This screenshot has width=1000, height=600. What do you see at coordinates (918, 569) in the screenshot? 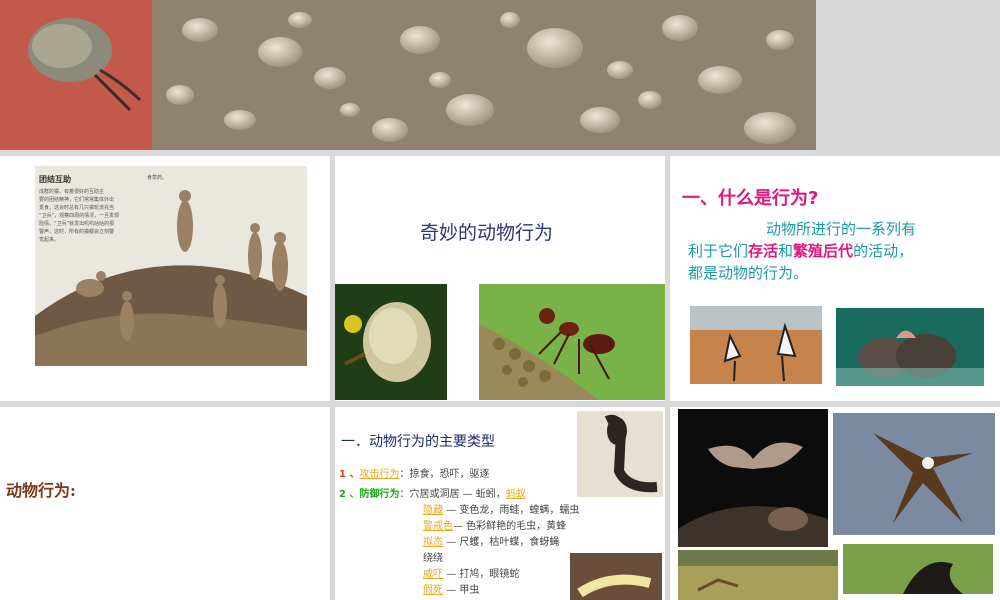
I see `grass-bird-photo` at bounding box center [918, 569].